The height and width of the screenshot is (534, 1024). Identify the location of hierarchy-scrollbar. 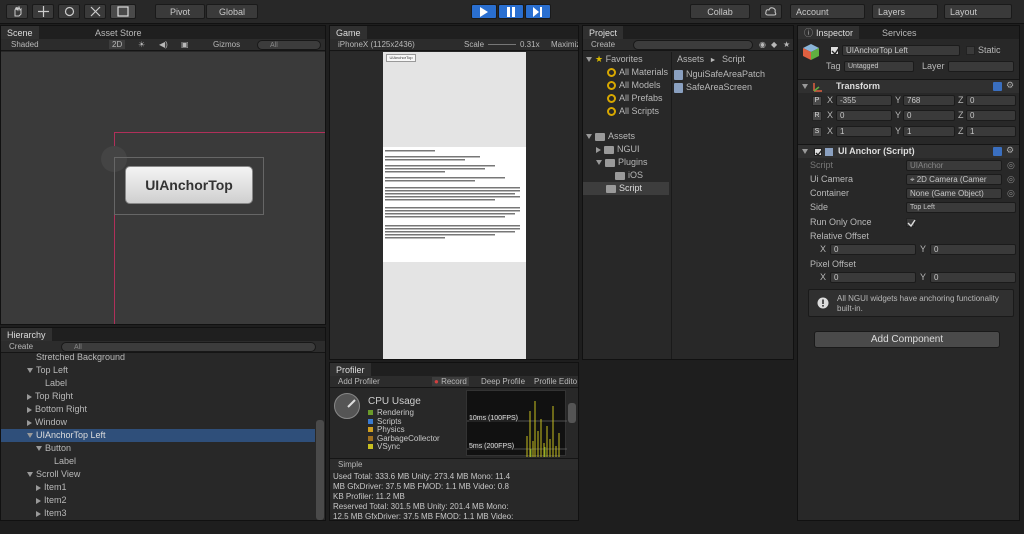
(320, 470).